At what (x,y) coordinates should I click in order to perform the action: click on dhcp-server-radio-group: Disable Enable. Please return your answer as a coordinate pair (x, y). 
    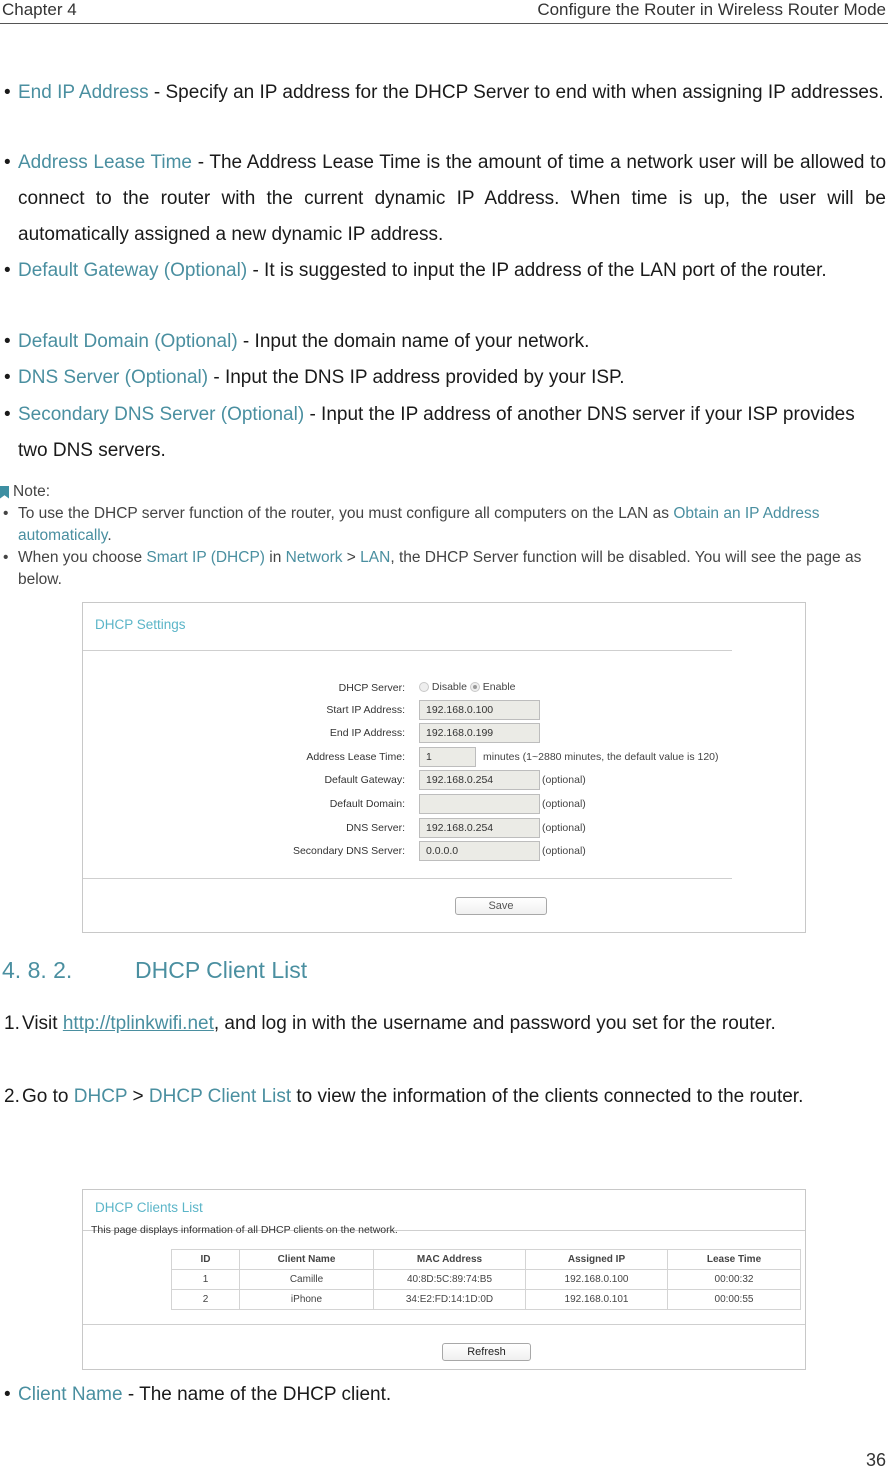
    Looking at the image, I should click on (467, 687).